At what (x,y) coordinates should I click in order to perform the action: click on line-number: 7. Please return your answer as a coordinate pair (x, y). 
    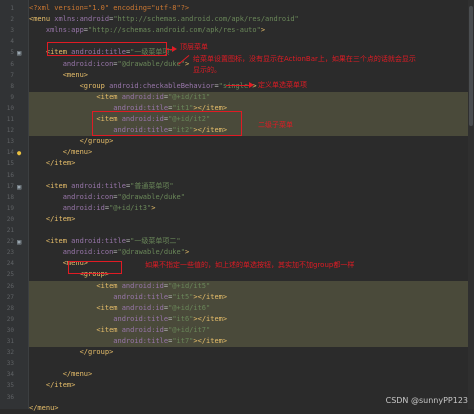
    Looking at the image, I should click on (12, 75).